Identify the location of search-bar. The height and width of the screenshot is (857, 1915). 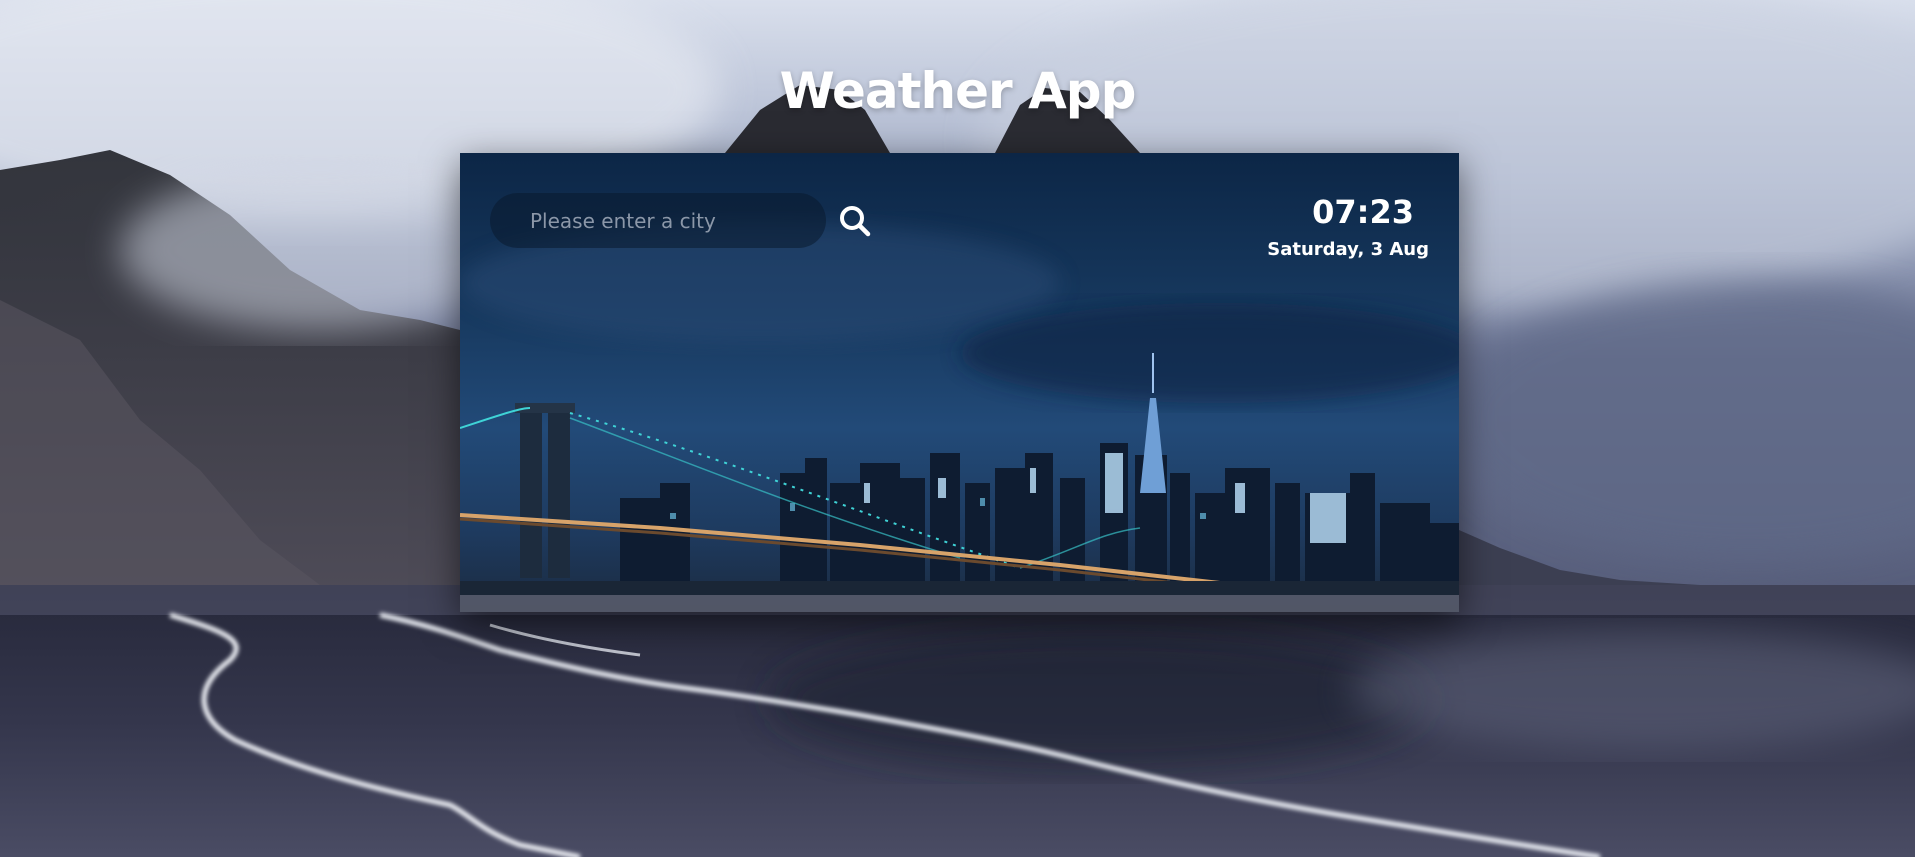
(658, 220).